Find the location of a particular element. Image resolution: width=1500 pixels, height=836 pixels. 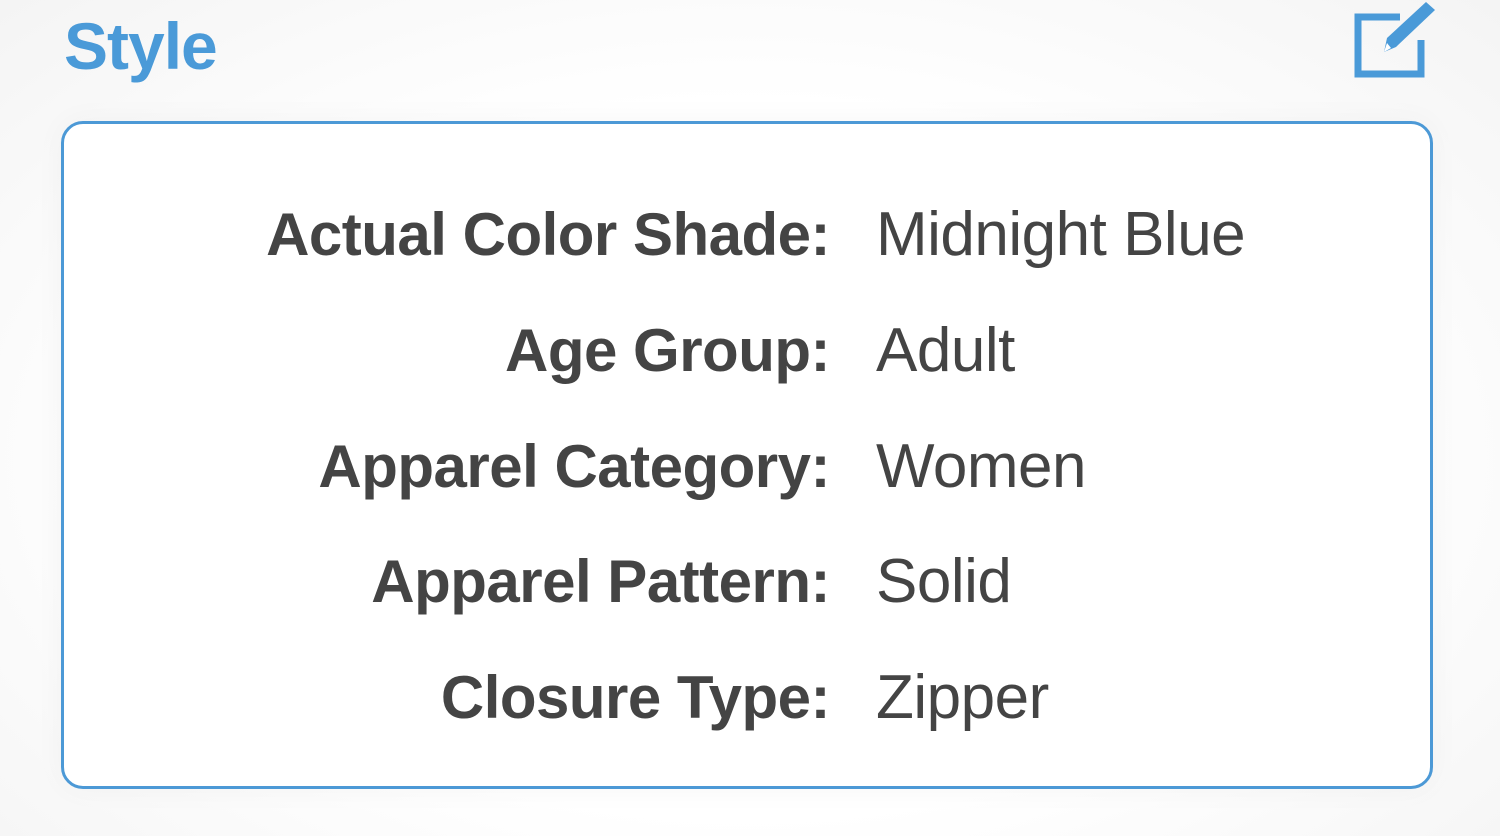

attribute-row: Apparel Category: Women is located at coordinates (747, 466).